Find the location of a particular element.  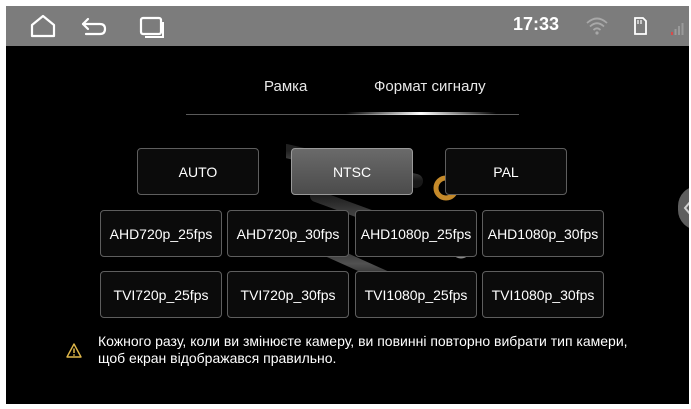

side-panel-handle is located at coordinates (683, 208).